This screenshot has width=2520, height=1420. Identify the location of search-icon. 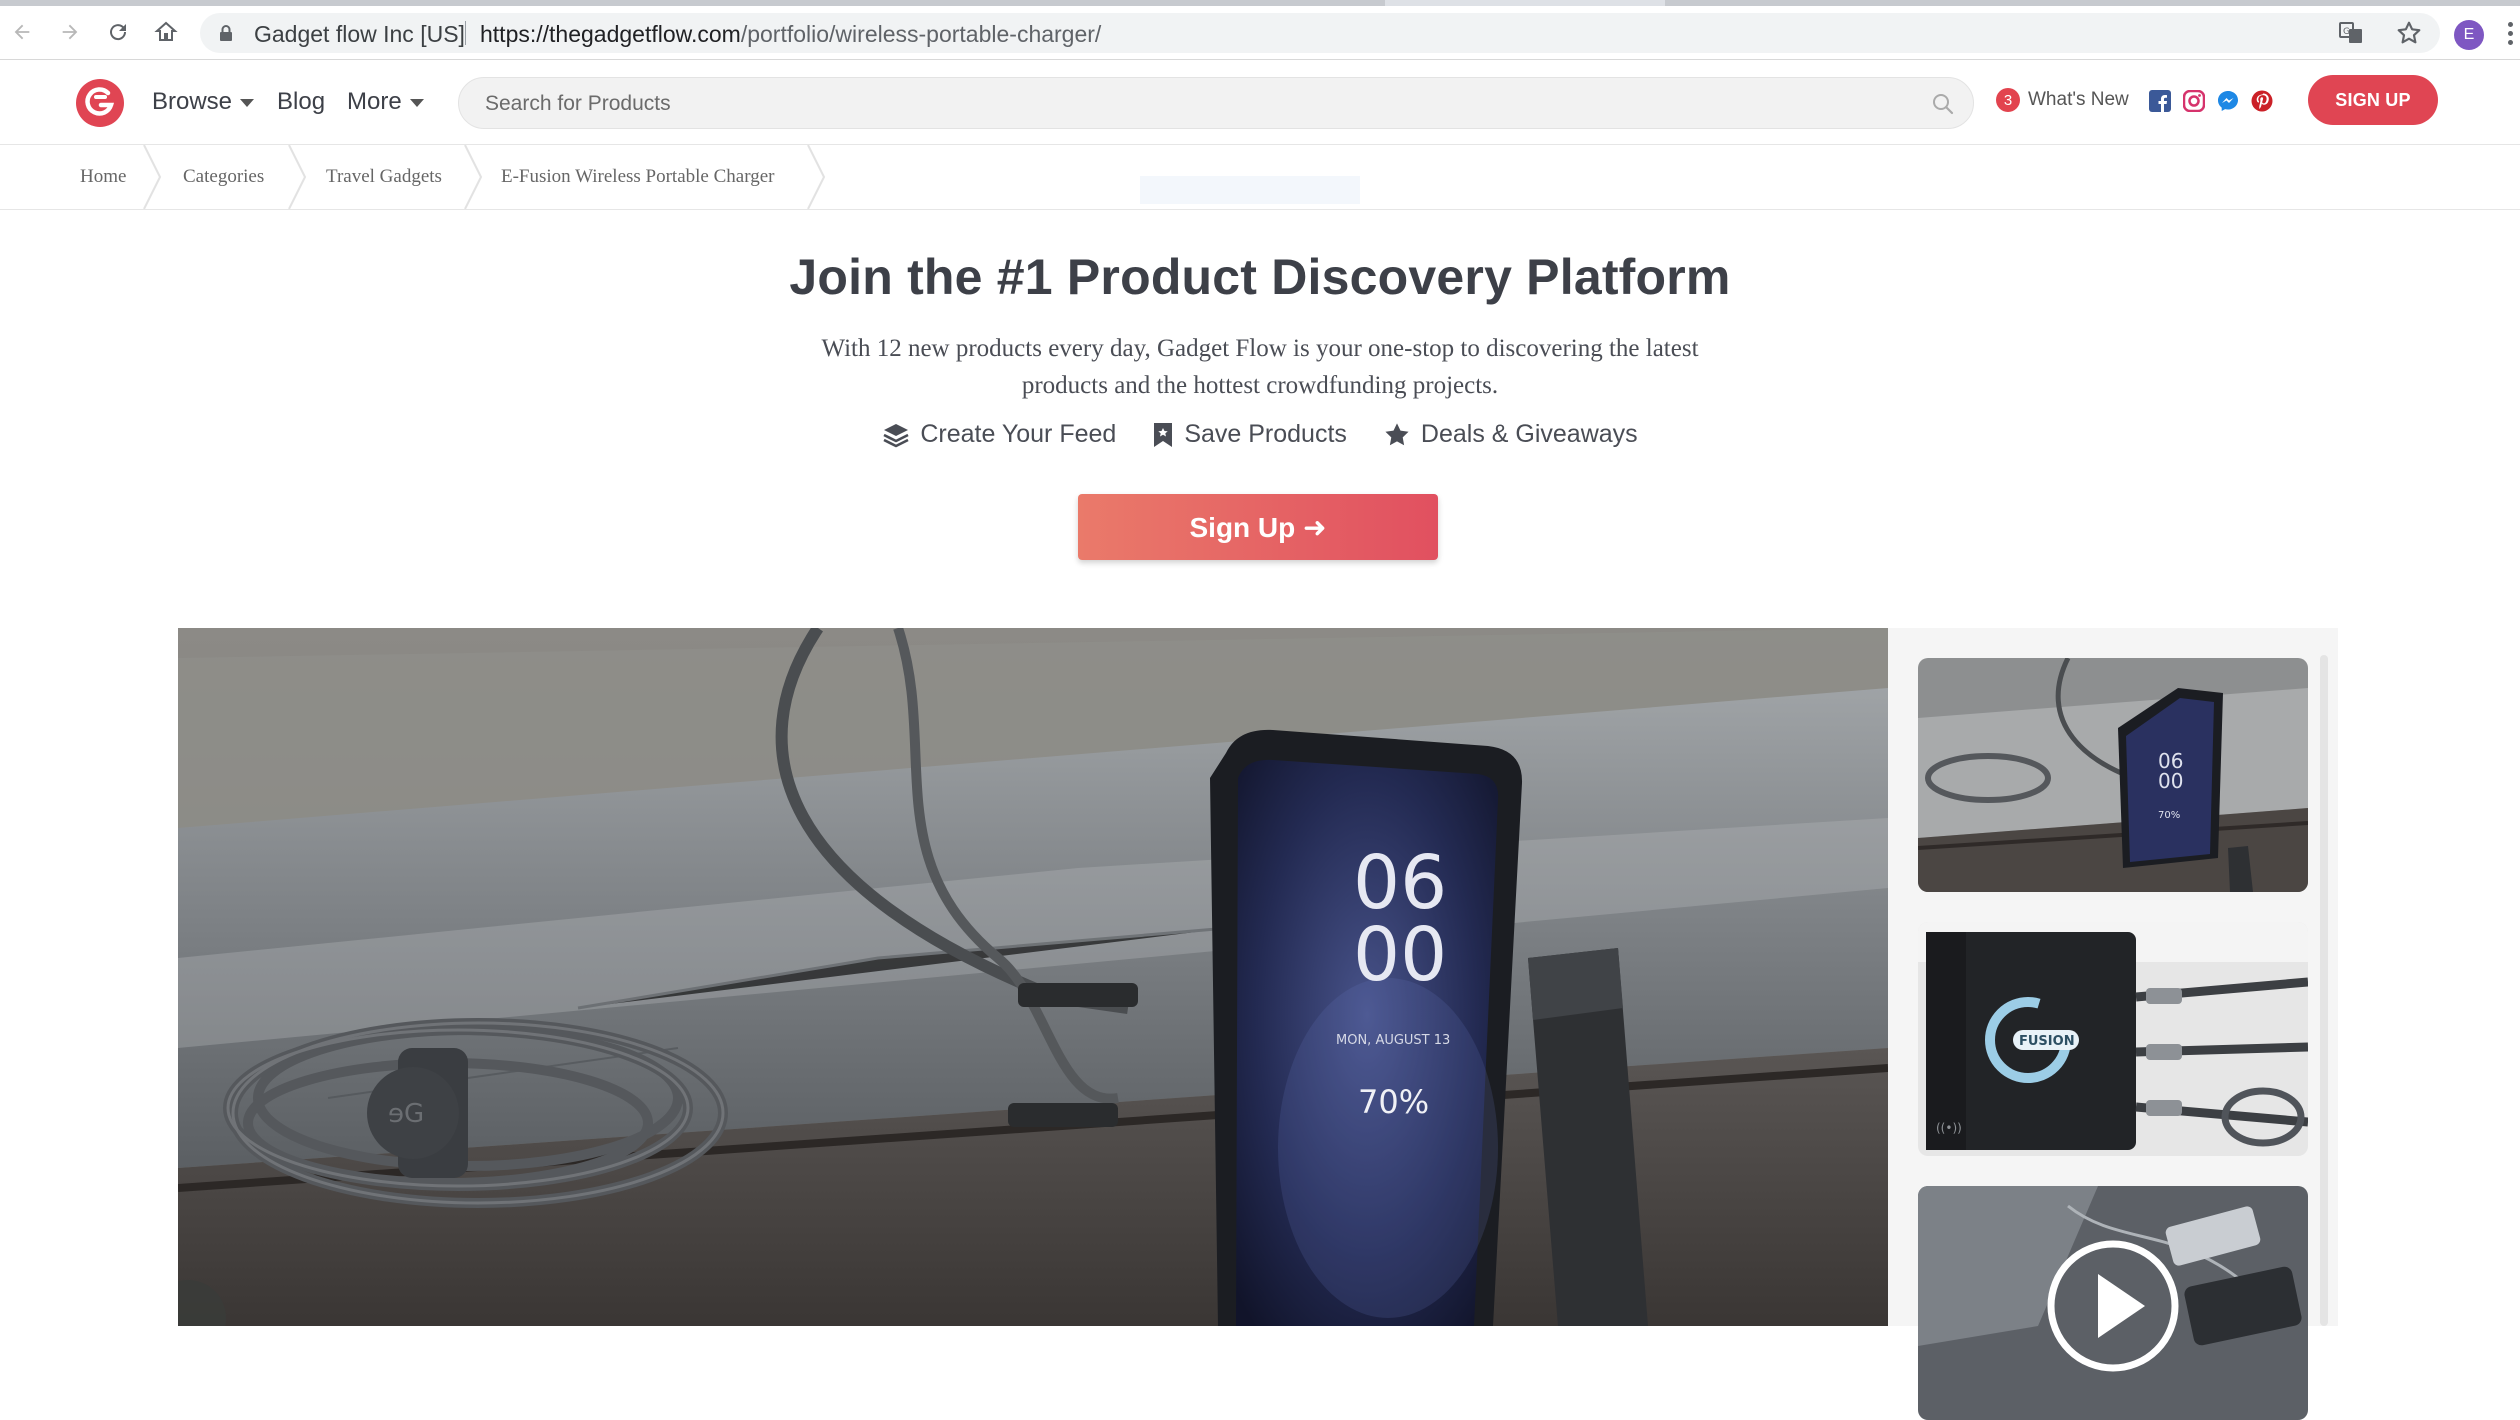
(1943, 104).